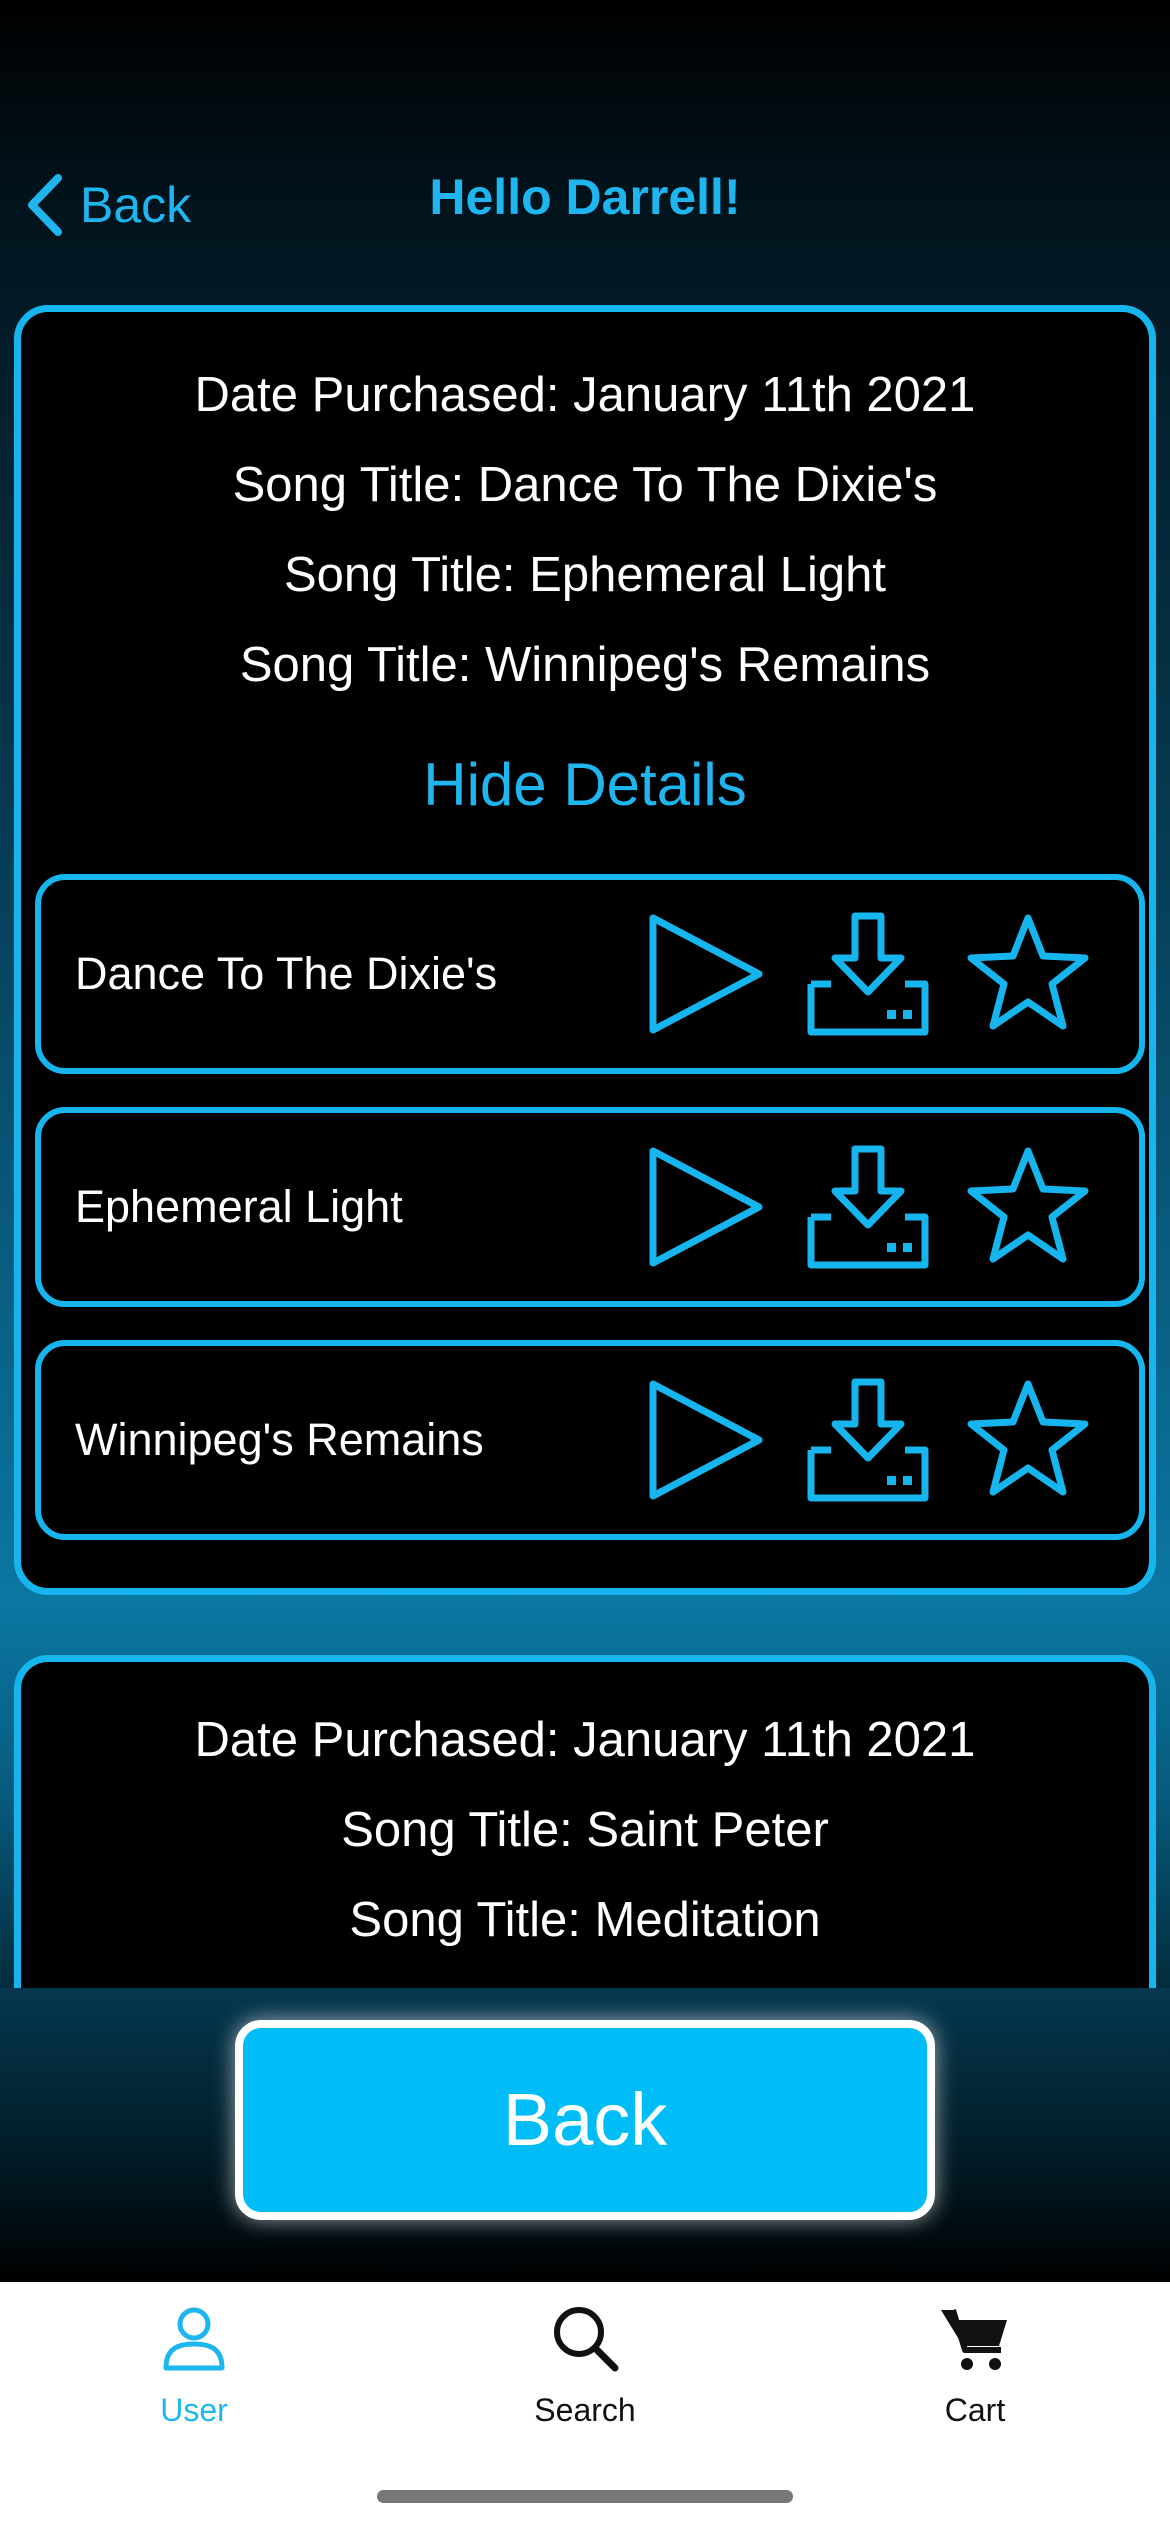  What do you see at coordinates (585, 1830) in the screenshot?
I see `song-title-line: Song Title: Saint Peter` at bounding box center [585, 1830].